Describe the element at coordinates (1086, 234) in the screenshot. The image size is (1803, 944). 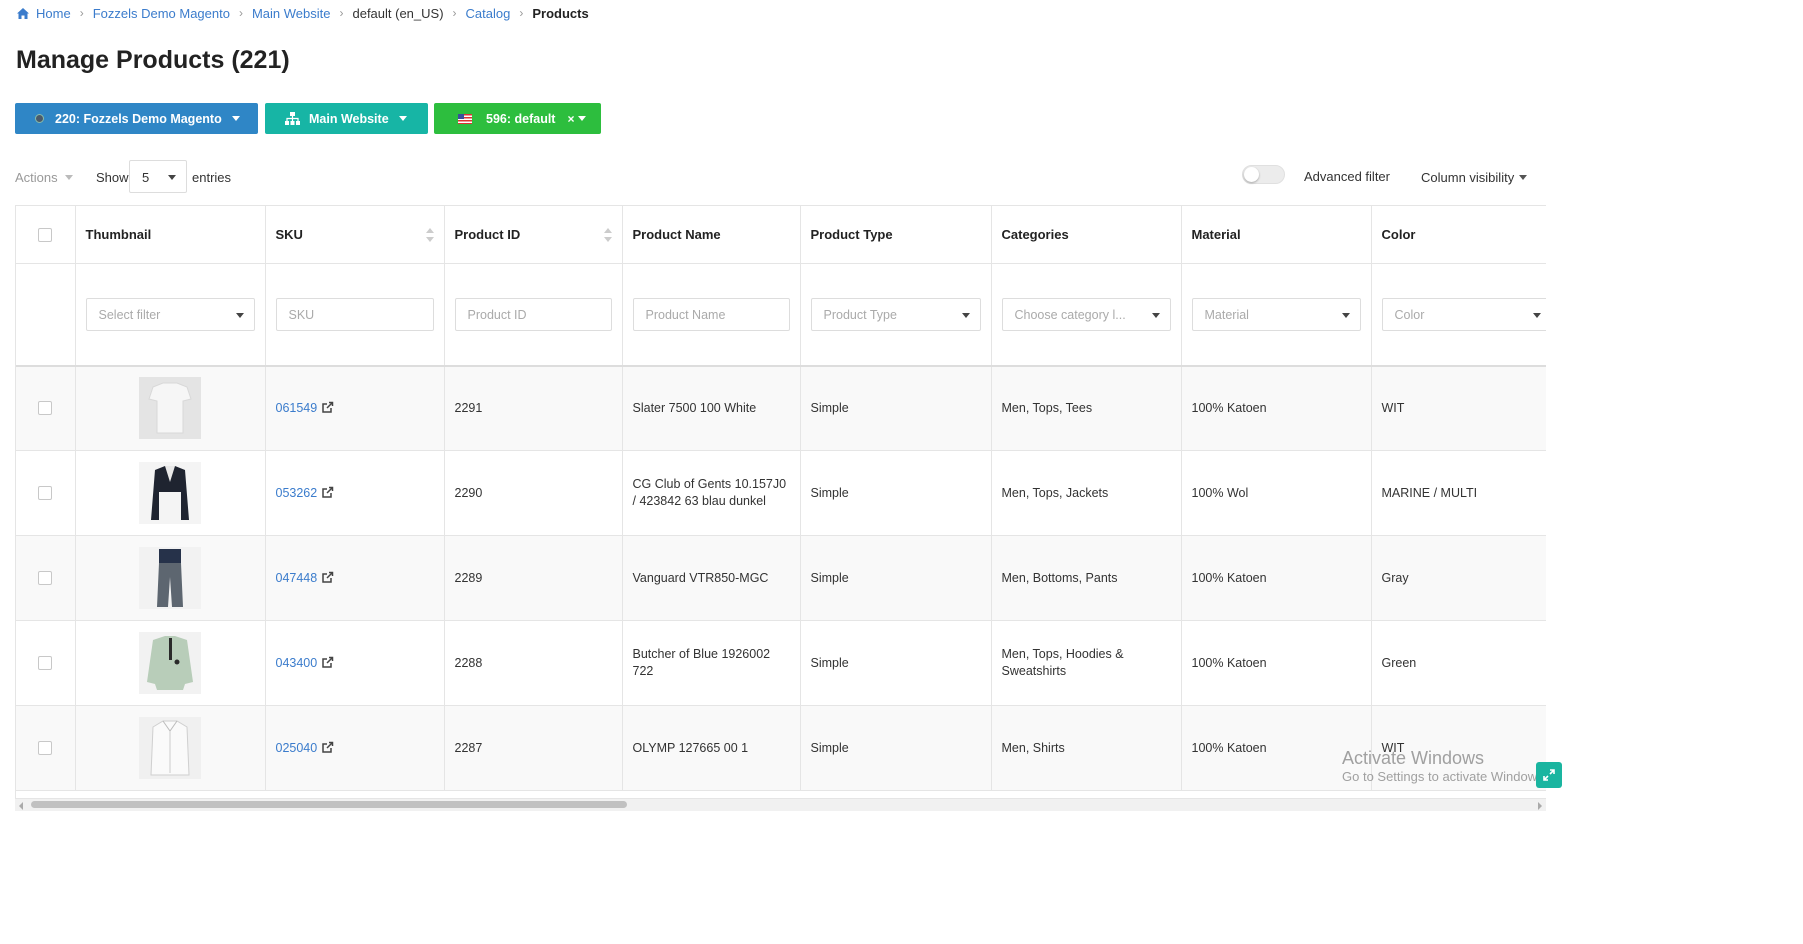
I see `column-header-categories: Categories` at that location.